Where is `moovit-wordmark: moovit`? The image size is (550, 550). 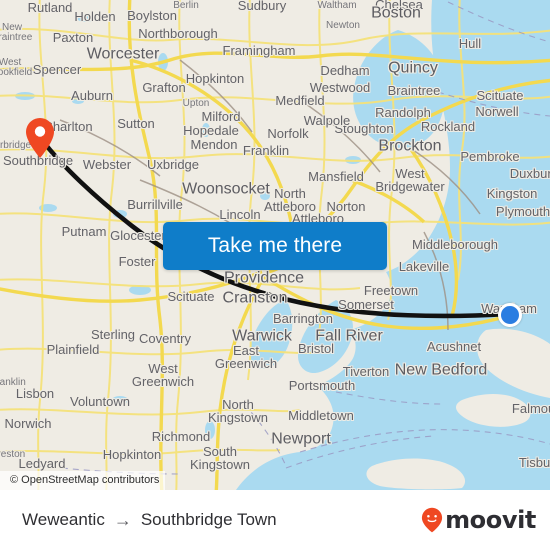
moovit-wordmark: moovit is located at coordinates (490, 520).